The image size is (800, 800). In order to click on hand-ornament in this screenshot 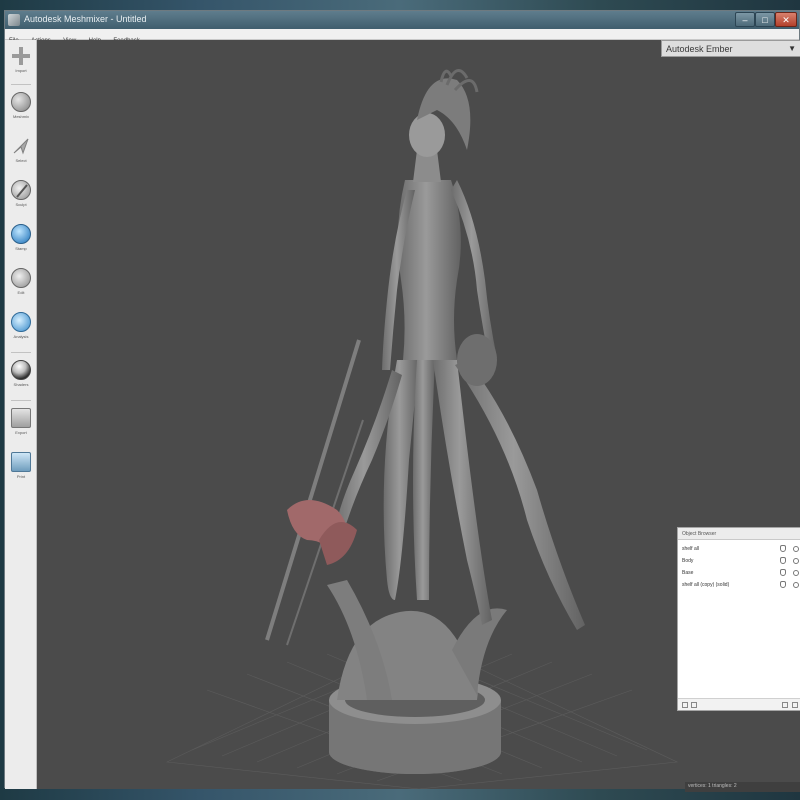, I will do `click(477, 360)`.